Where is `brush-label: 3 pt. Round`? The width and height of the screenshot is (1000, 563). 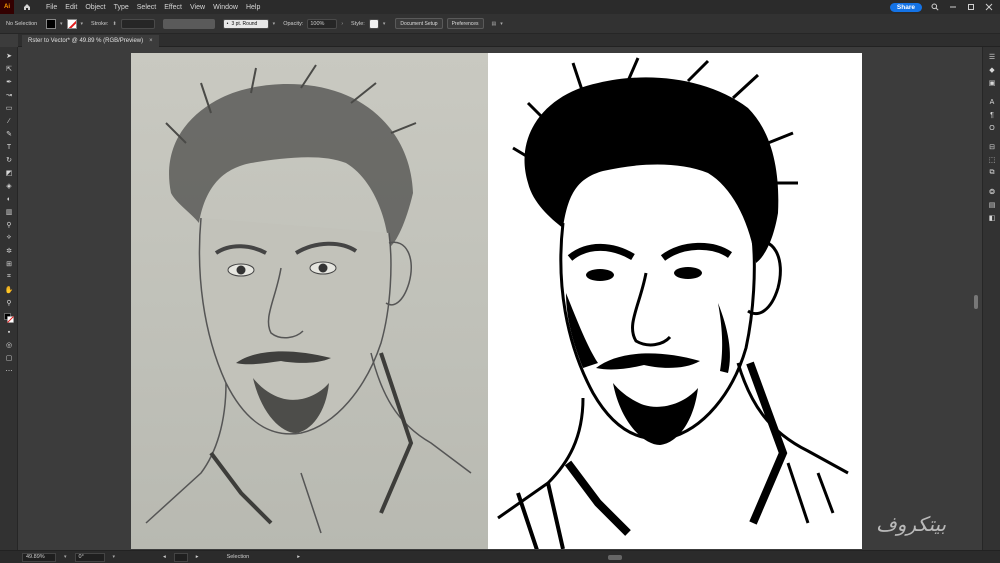
brush-label: 3 pt. Round is located at coordinates (244, 23).